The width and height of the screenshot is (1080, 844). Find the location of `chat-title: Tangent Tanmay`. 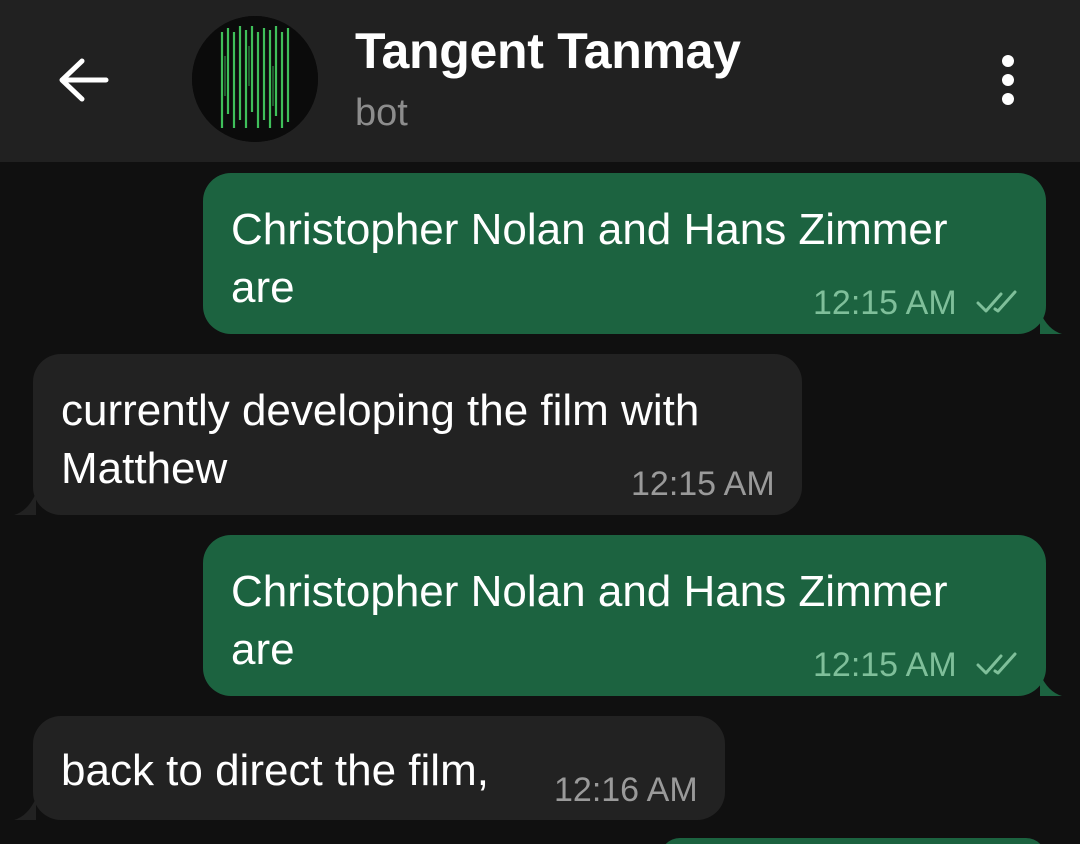

chat-title: Tangent Tanmay is located at coordinates (548, 51).